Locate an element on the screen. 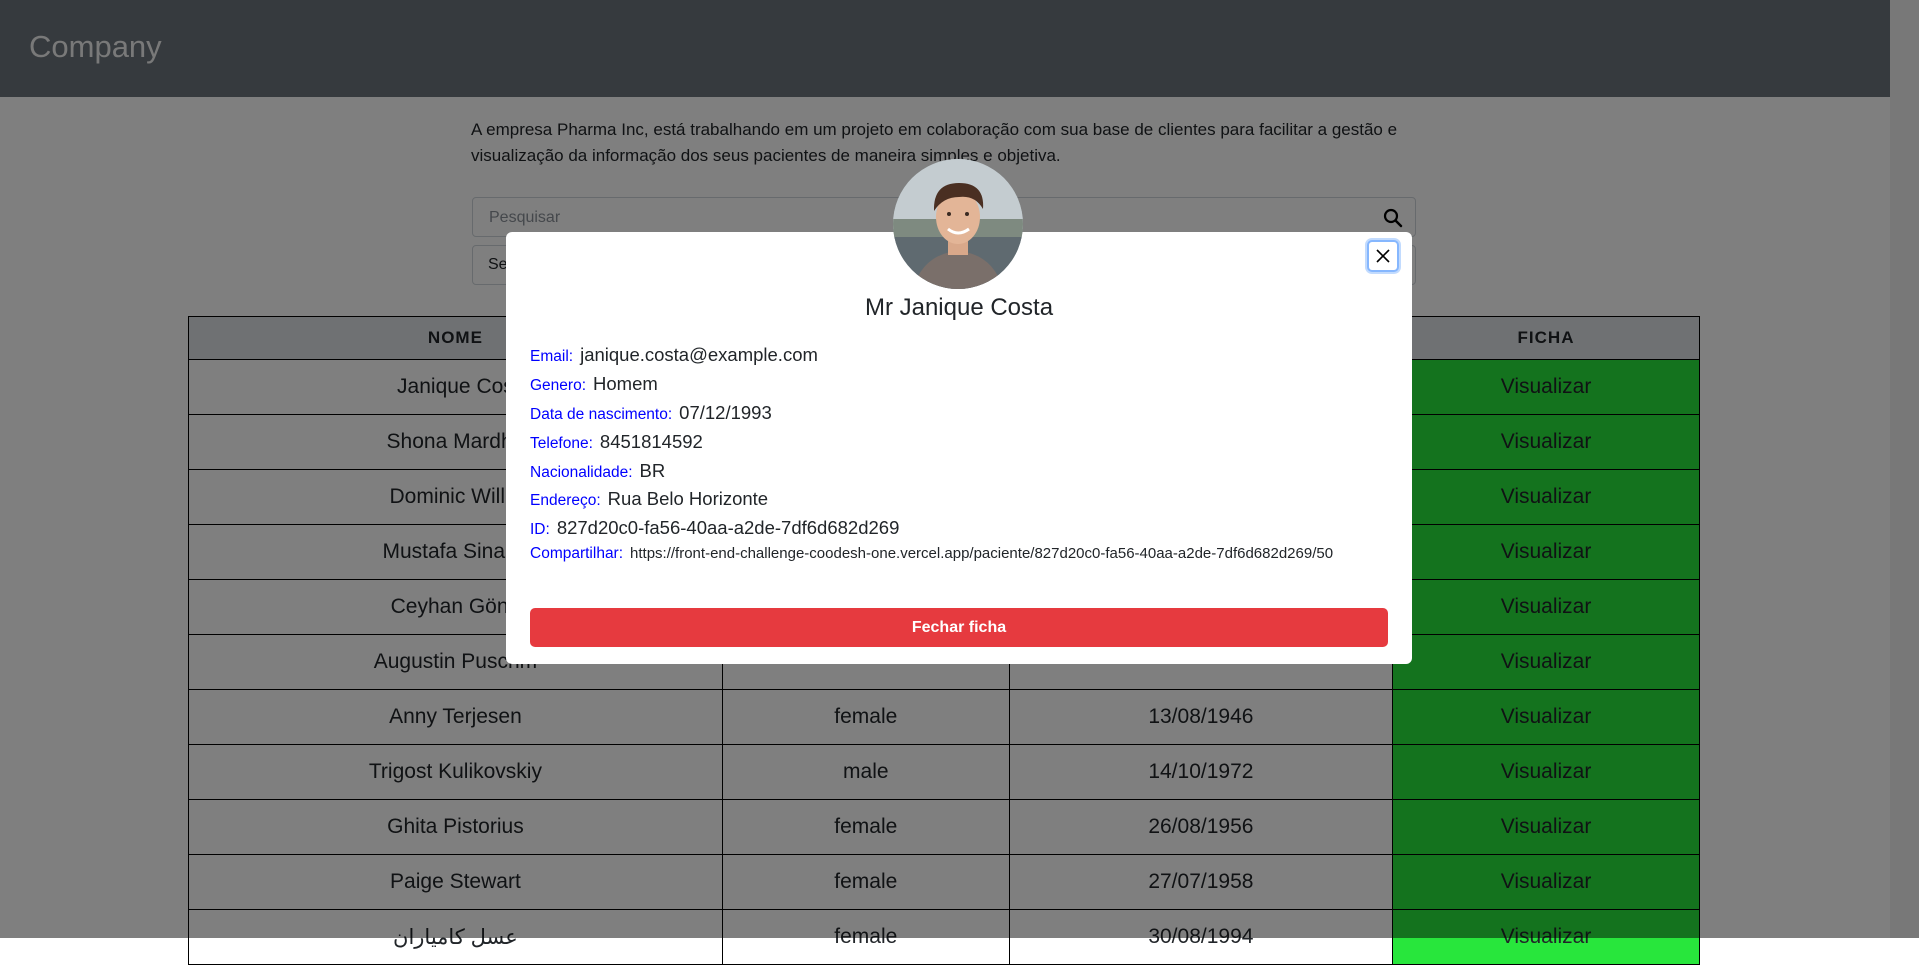 The image size is (1919, 965). modal-close-button is located at coordinates (1383, 256).